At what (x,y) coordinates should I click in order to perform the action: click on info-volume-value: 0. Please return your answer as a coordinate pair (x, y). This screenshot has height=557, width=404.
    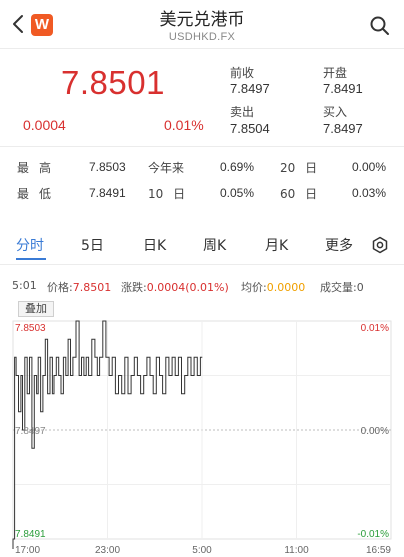
    Looking at the image, I should click on (360, 287).